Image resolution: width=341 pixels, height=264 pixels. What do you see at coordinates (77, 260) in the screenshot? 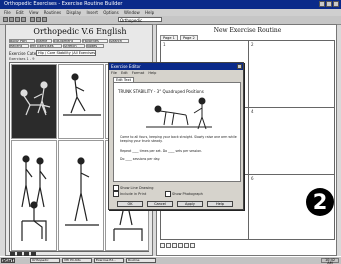
I see `taskbar-item: VHI PC-Kits` at bounding box center [77, 260].